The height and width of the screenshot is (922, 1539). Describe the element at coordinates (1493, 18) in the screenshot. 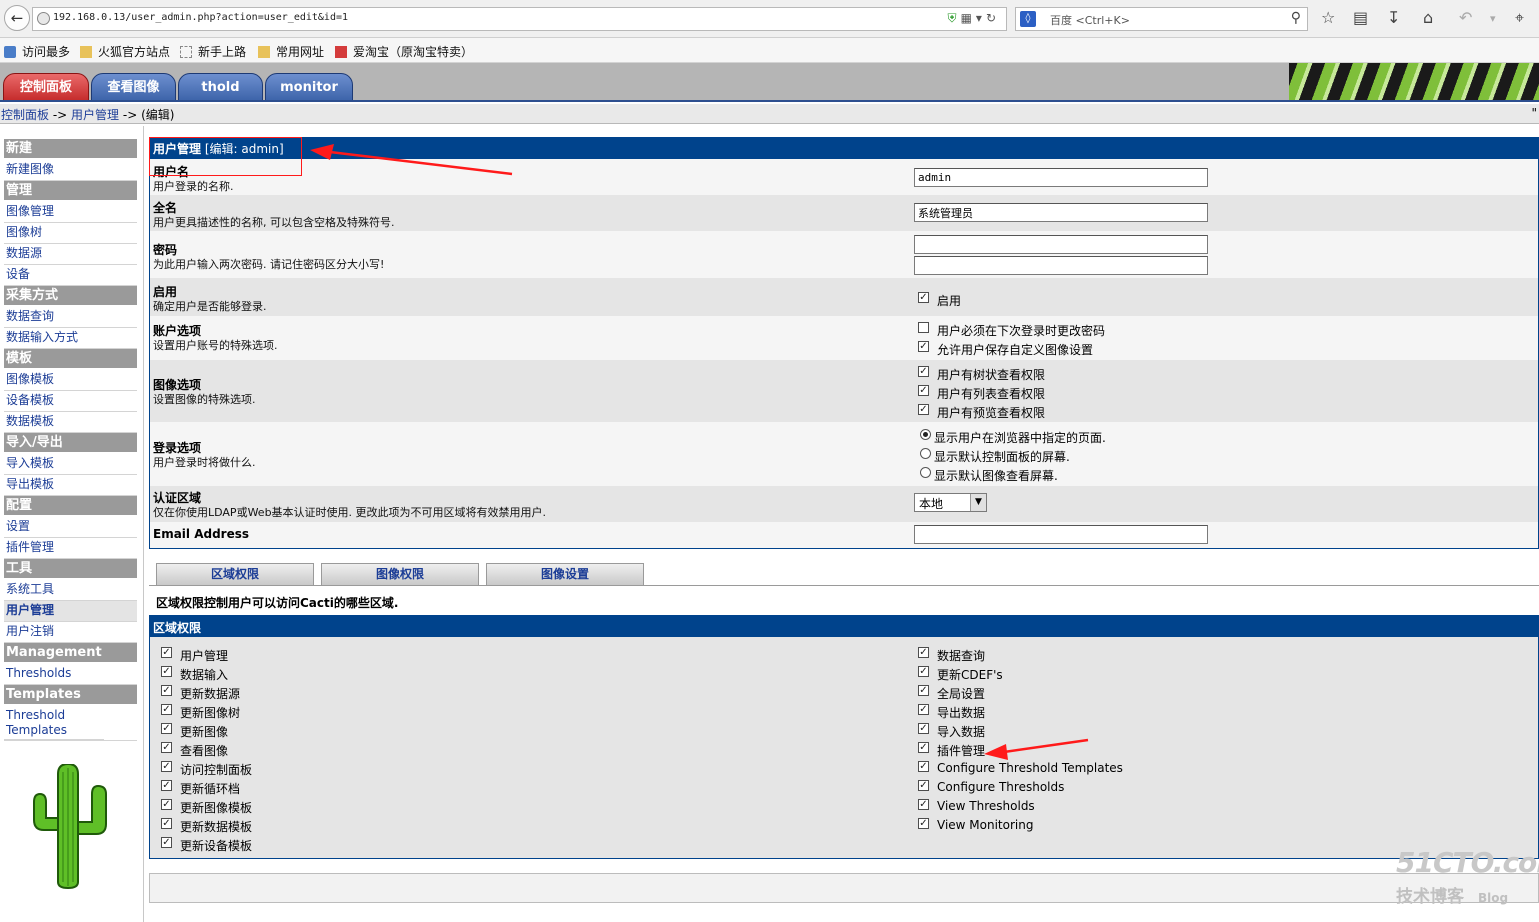

I see `chevron-down-icon: ▾` at that location.